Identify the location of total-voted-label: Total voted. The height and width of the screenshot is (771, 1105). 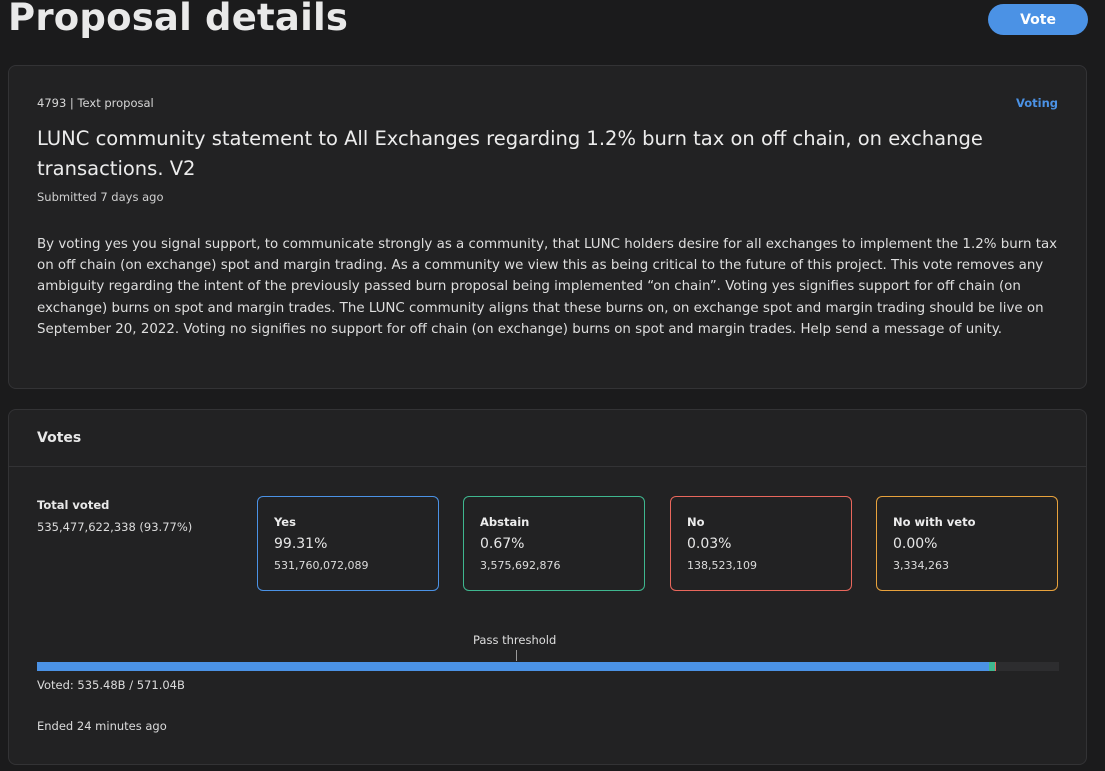
(73, 505).